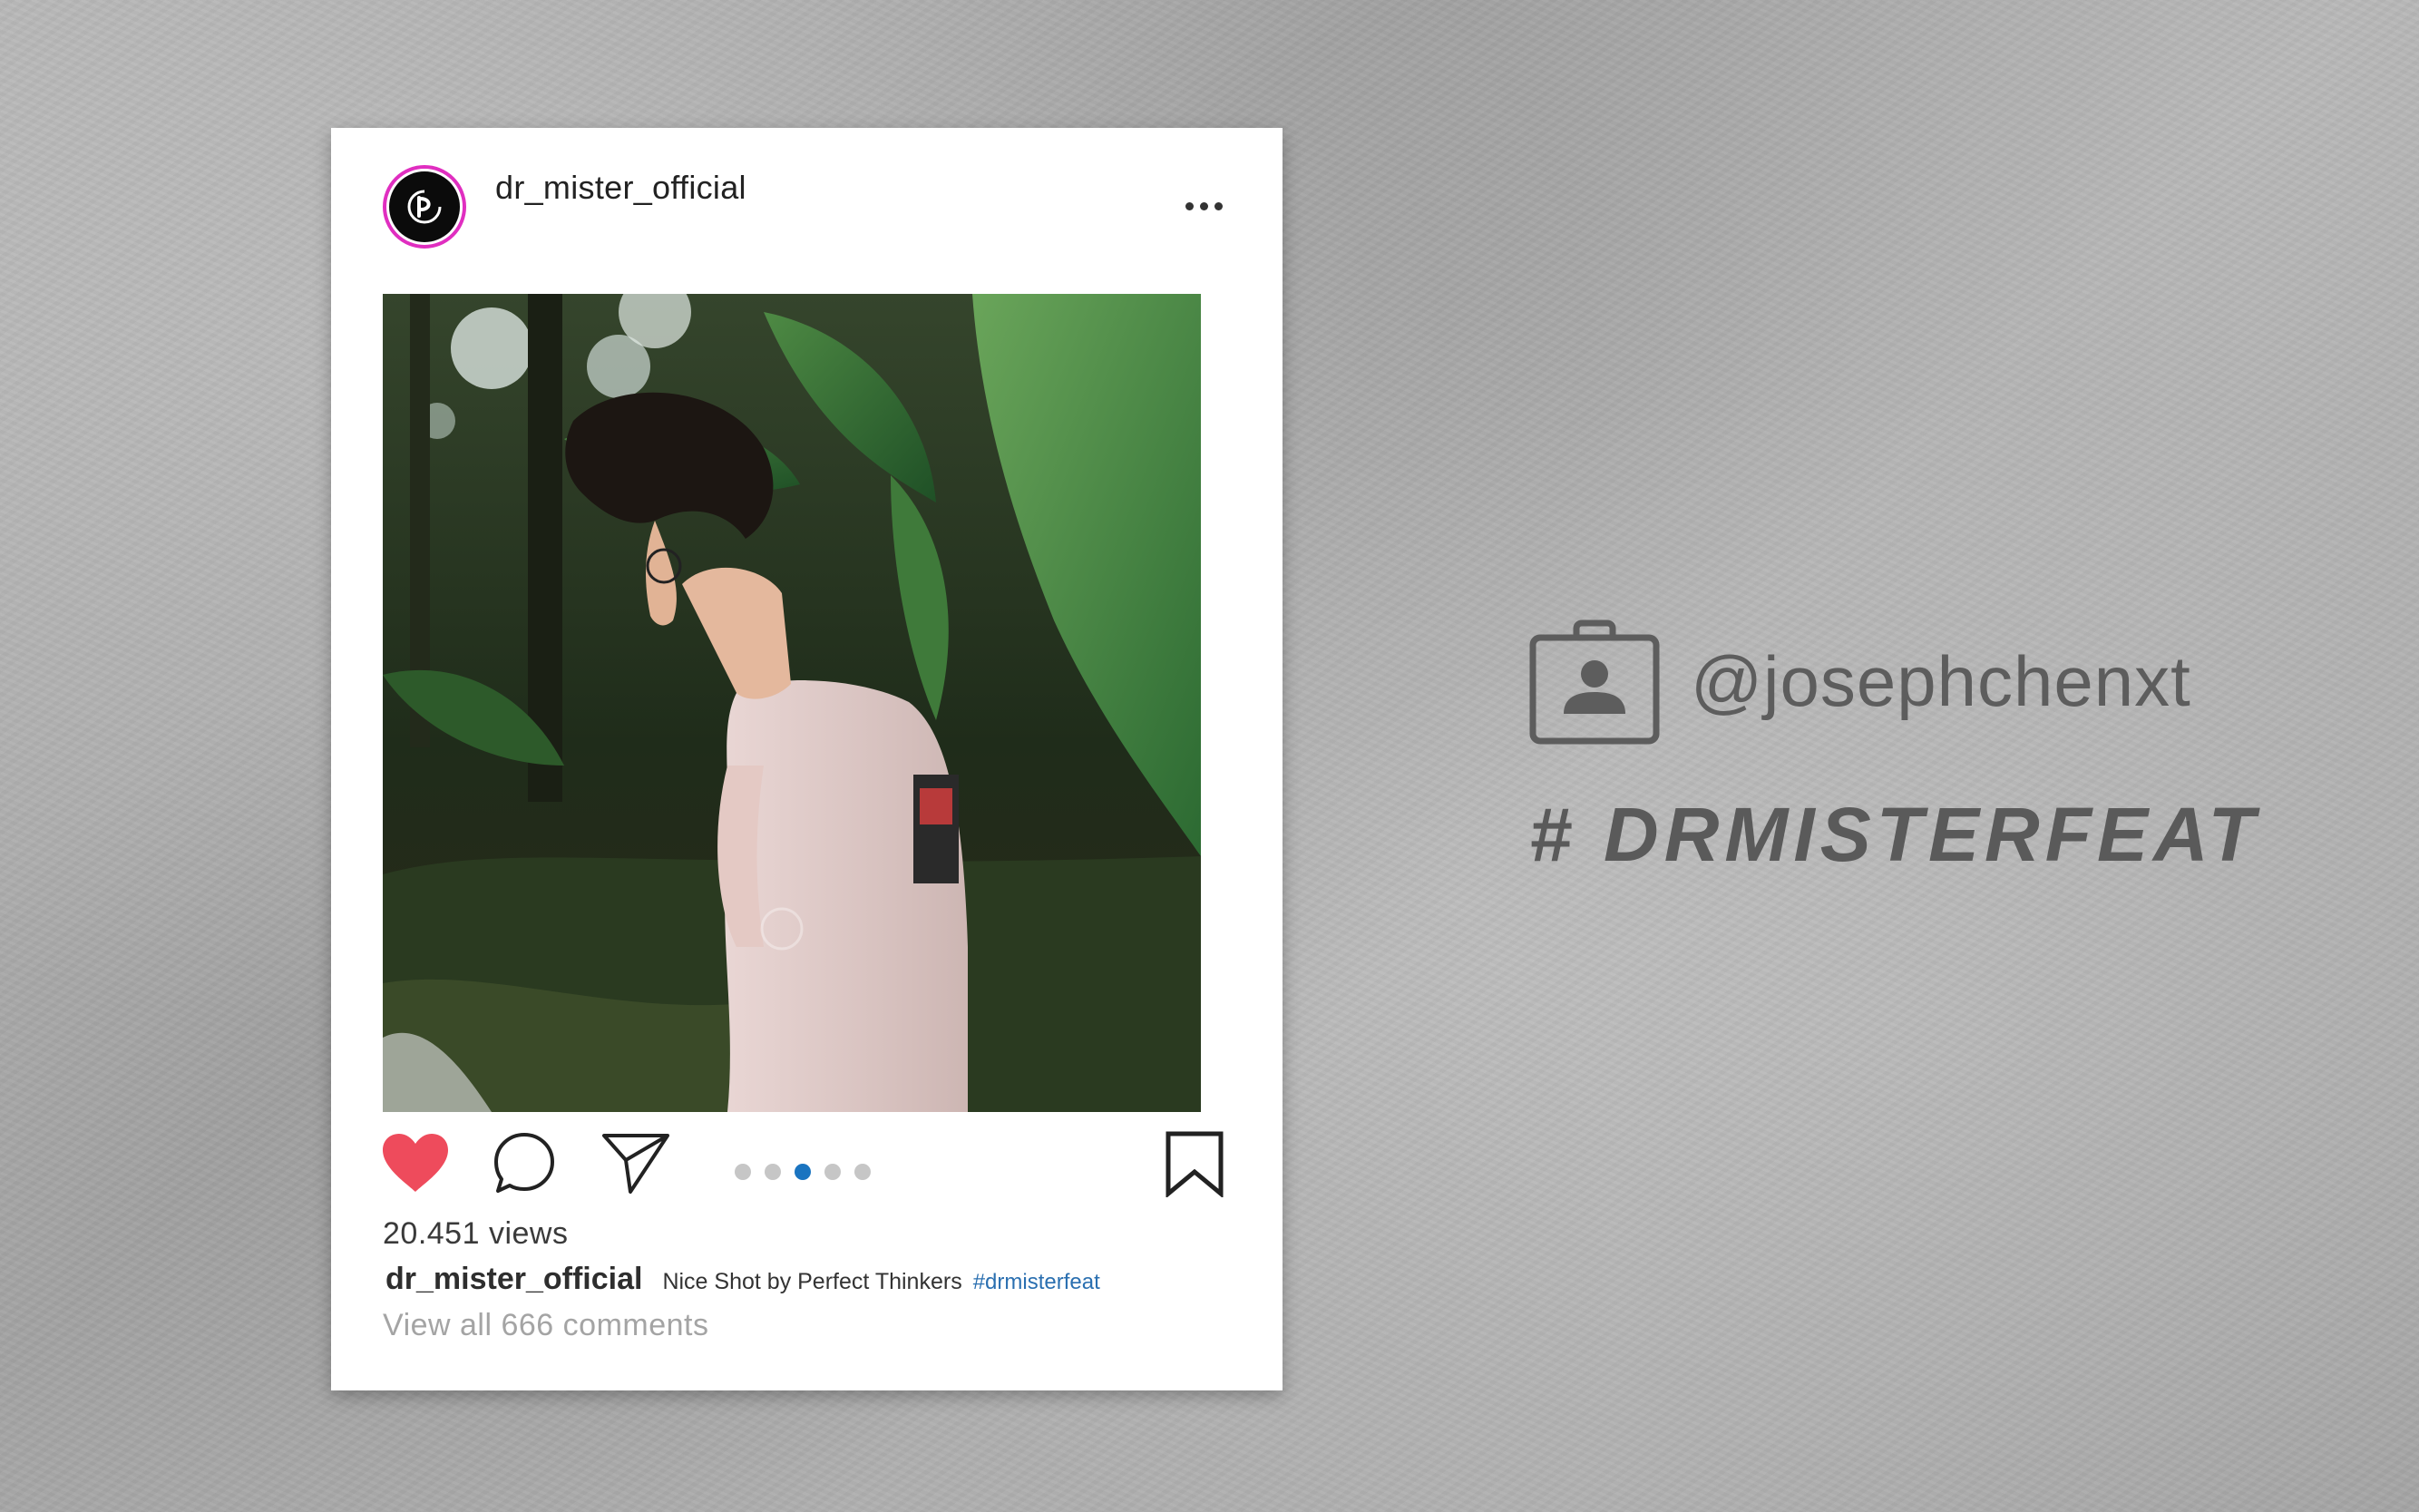  What do you see at coordinates (620, 188) in the screenshot?
I see `post-username: dr_mister_official` at bounding box center [620, 188].